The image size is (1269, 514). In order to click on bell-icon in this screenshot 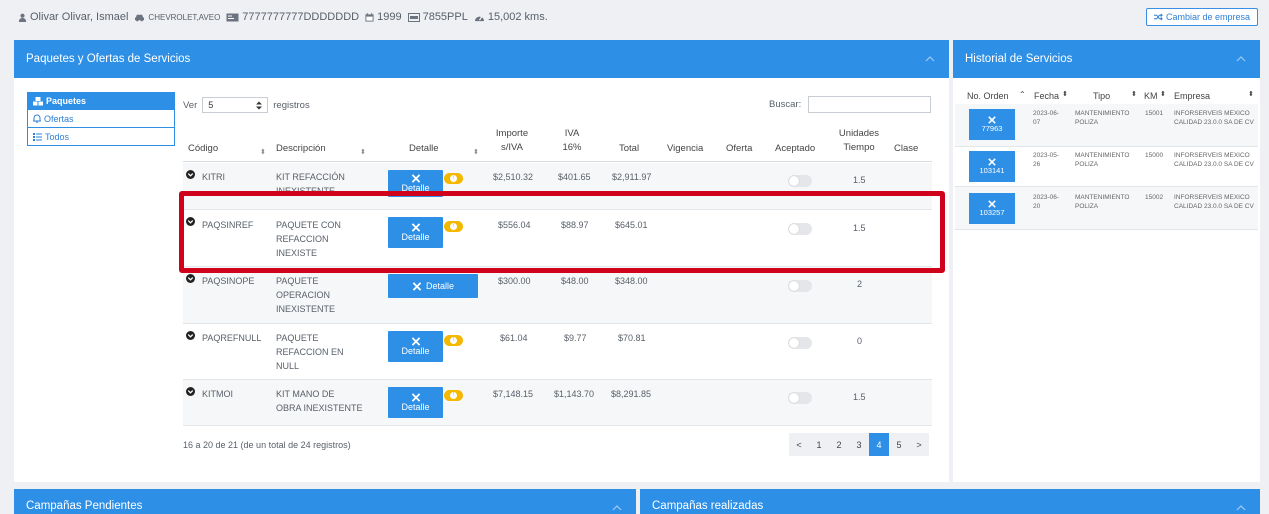, I will do `click(37, 118)`.